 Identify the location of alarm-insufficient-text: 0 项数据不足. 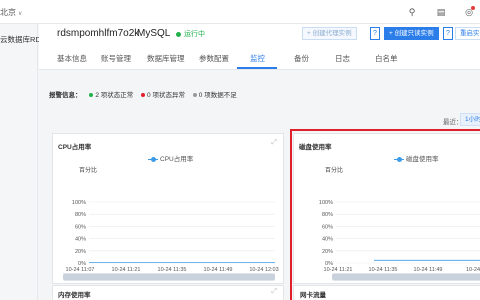
(217, 95).